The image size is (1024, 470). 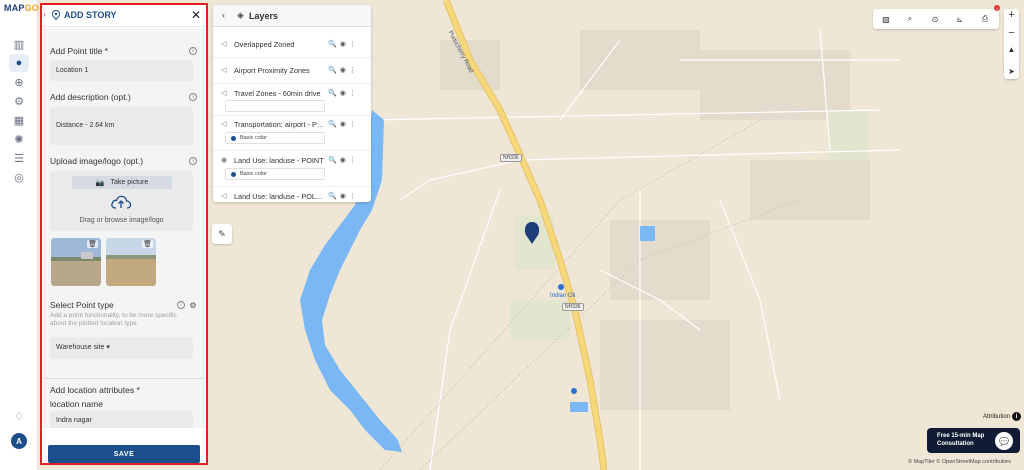 What do you see at coordinates (193, 305) in the screenshot?
I see `gear-icon: ⚙` at bounding box center [193, 305].